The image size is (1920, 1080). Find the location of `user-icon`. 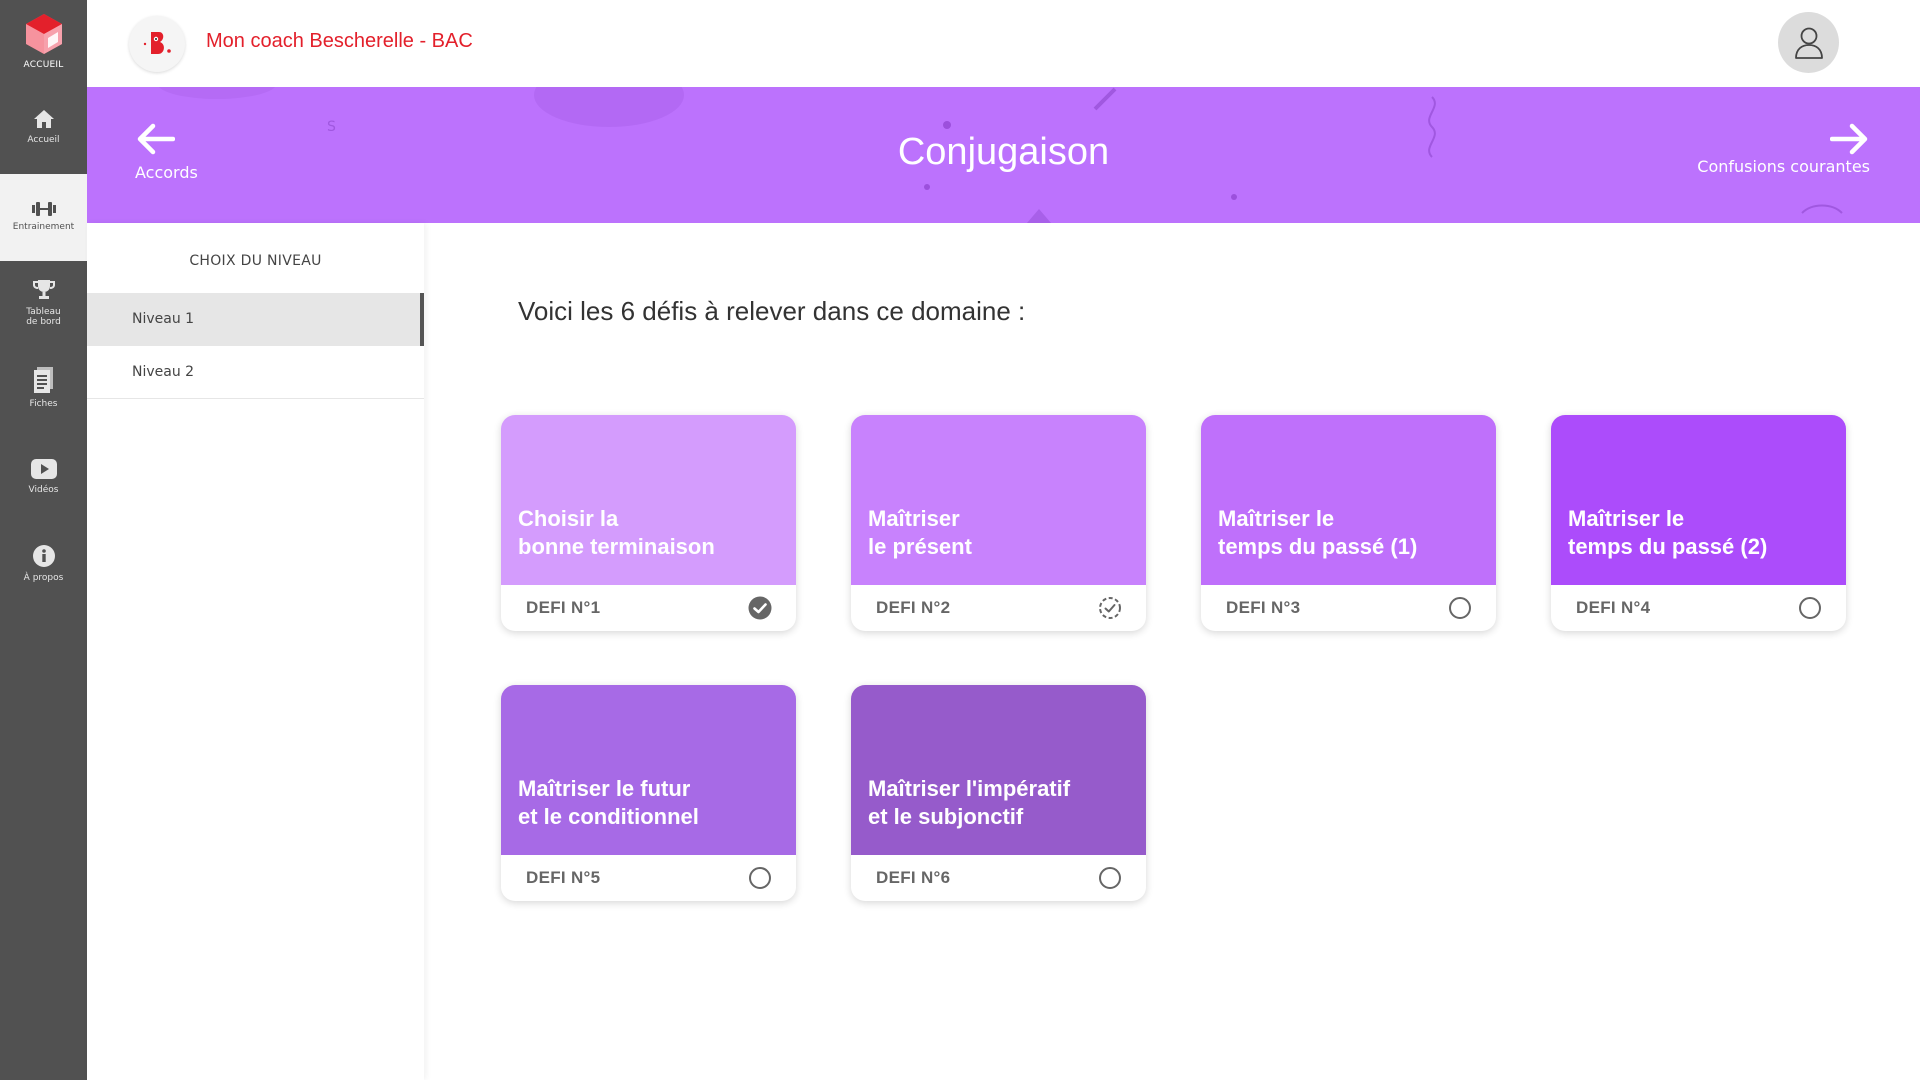

user-icon is located at coordinates (1808, 43).